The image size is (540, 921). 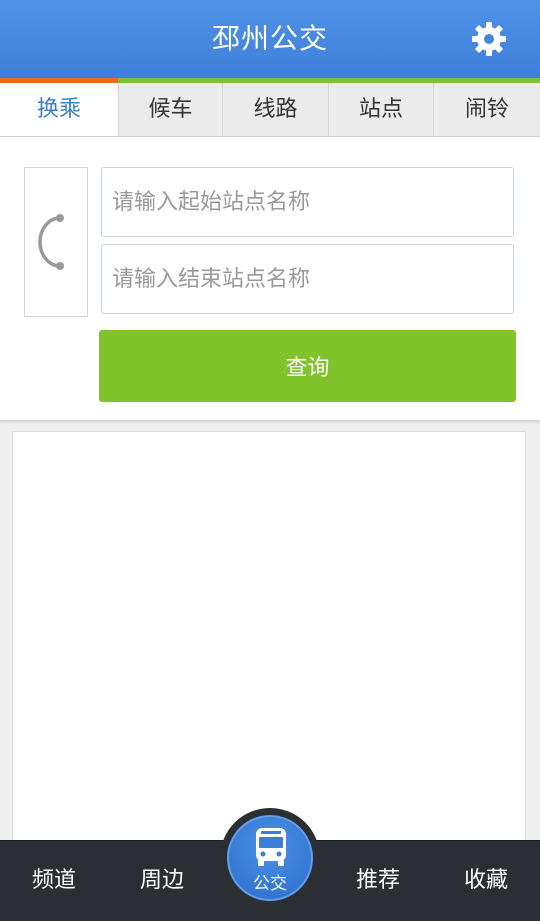 I want to click on tab-transfer: 换乘, so click(x=59, y=109).